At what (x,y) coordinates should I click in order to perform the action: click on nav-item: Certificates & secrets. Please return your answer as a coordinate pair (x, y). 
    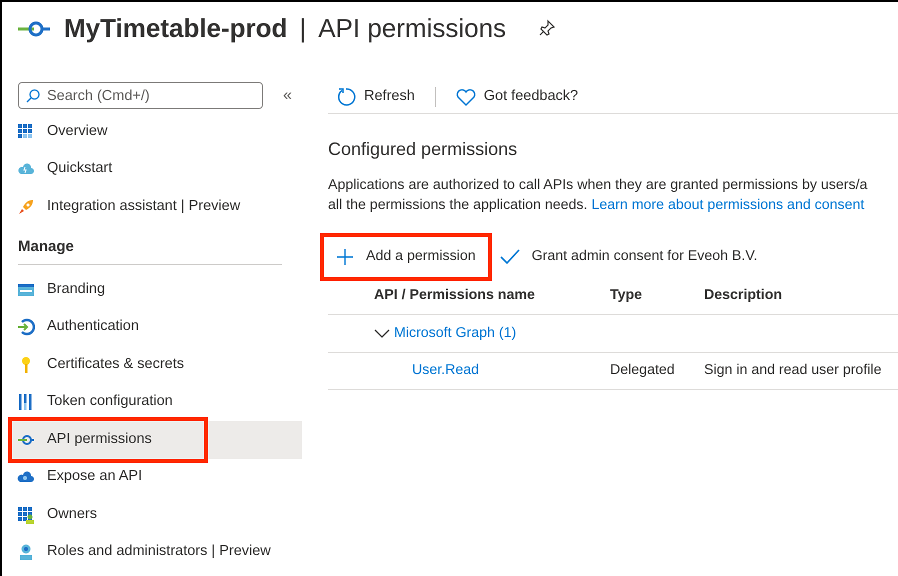
    Looking at the image, I should click on (155, 365).